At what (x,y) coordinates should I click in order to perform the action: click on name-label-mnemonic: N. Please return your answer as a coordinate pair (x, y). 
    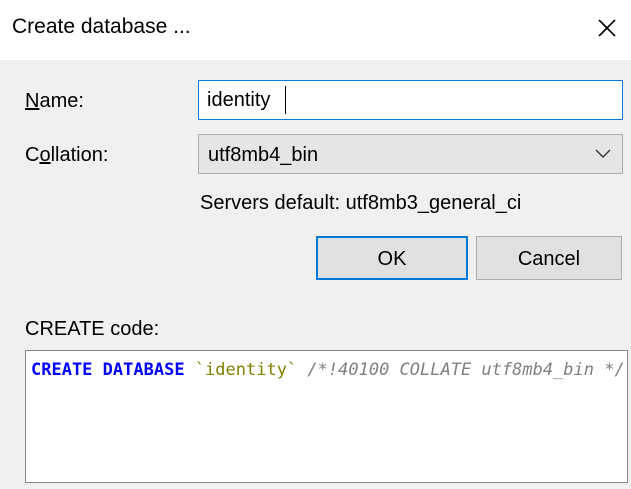
    Looking at the image, I should click on (32, 101).